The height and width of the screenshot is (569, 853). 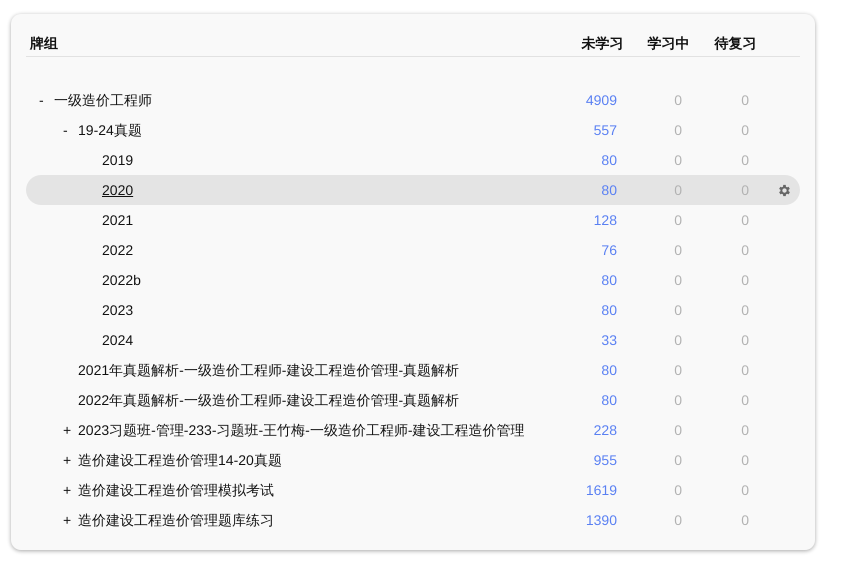 I want to click on new-count: 1390, so click(x=601, y=520).